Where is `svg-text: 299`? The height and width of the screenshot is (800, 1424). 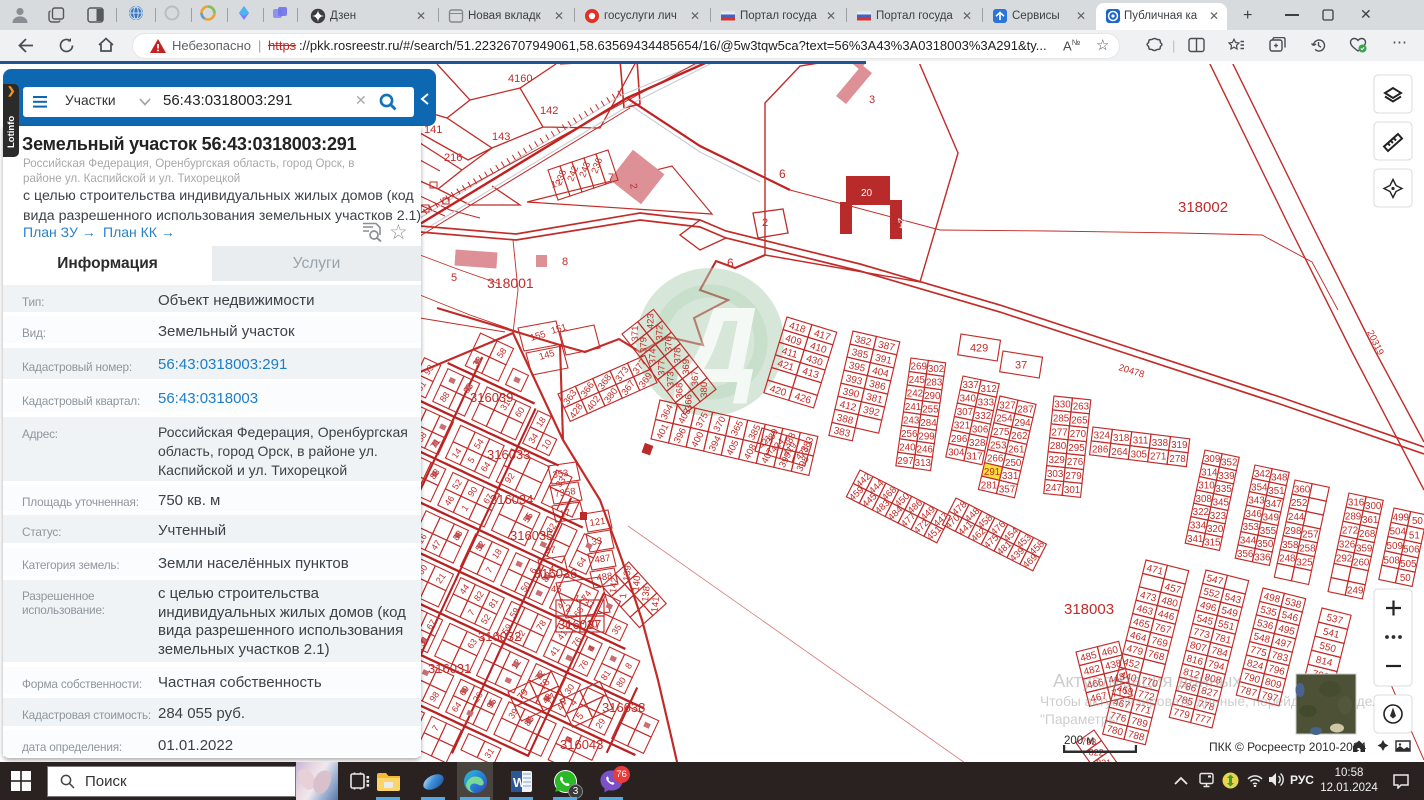 svg-text: 299 is located at coordinates (926, 436).